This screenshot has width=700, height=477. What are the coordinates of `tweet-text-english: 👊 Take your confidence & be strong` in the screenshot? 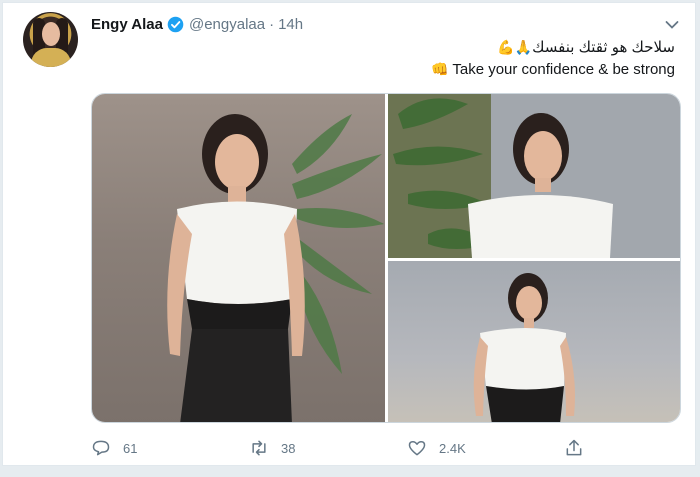 It's located at (553, 69).